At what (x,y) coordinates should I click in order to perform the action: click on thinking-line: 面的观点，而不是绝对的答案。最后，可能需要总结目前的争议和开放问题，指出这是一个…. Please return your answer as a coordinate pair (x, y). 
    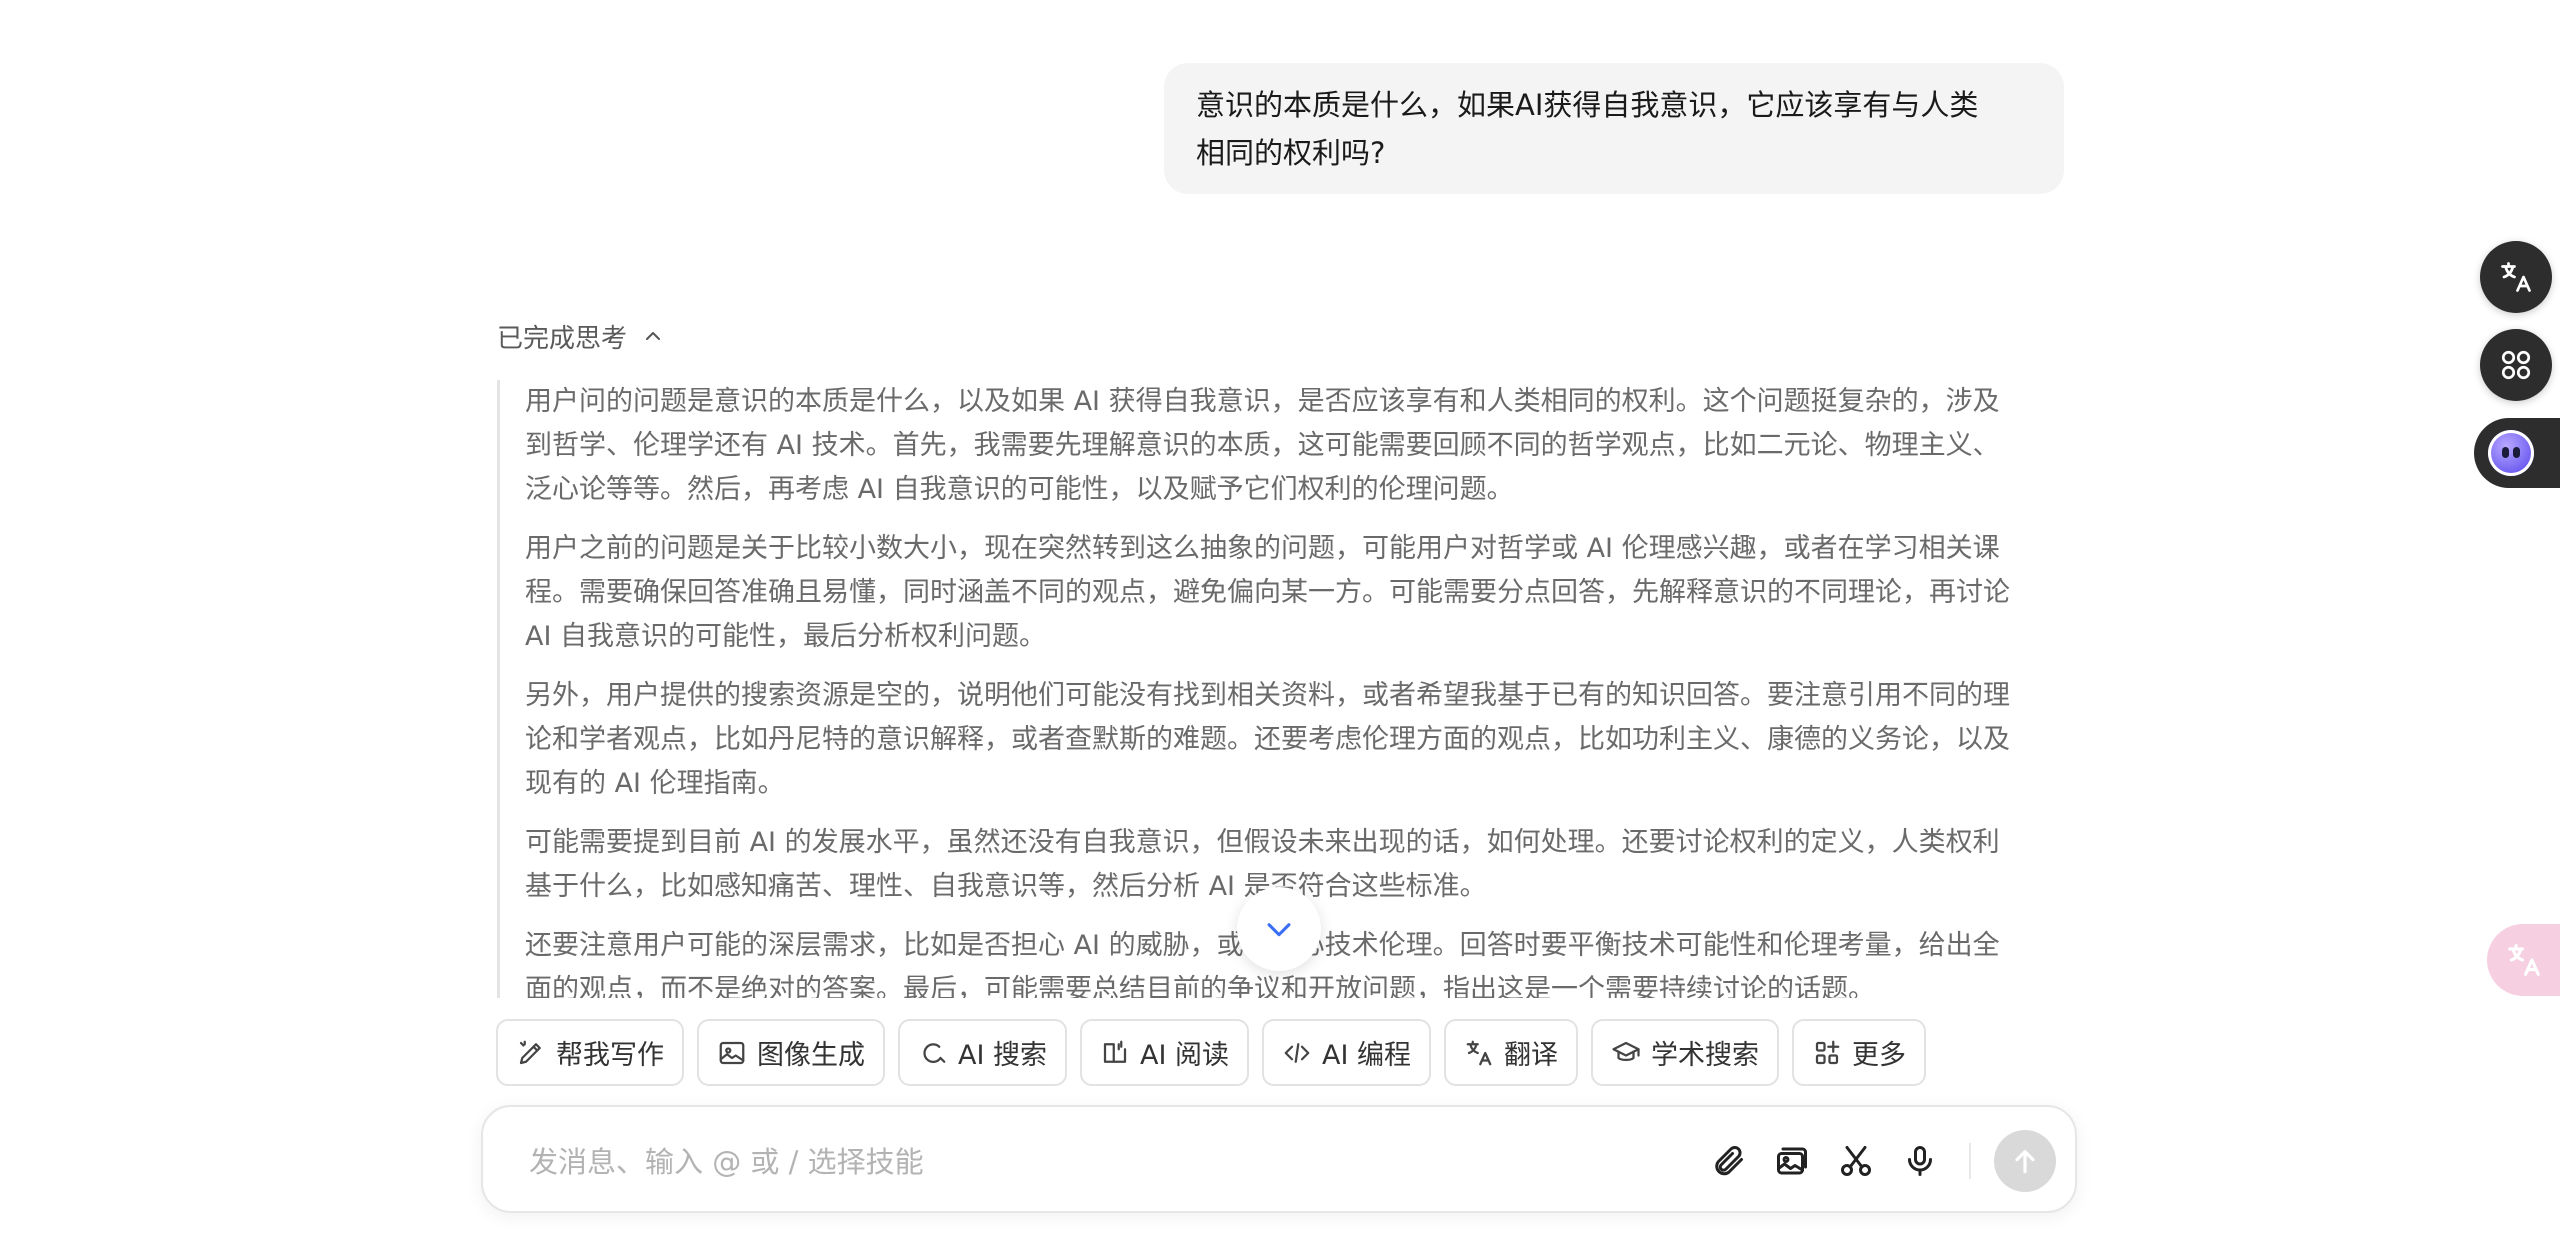
    Looking at the image, I should click on (1200, 986).